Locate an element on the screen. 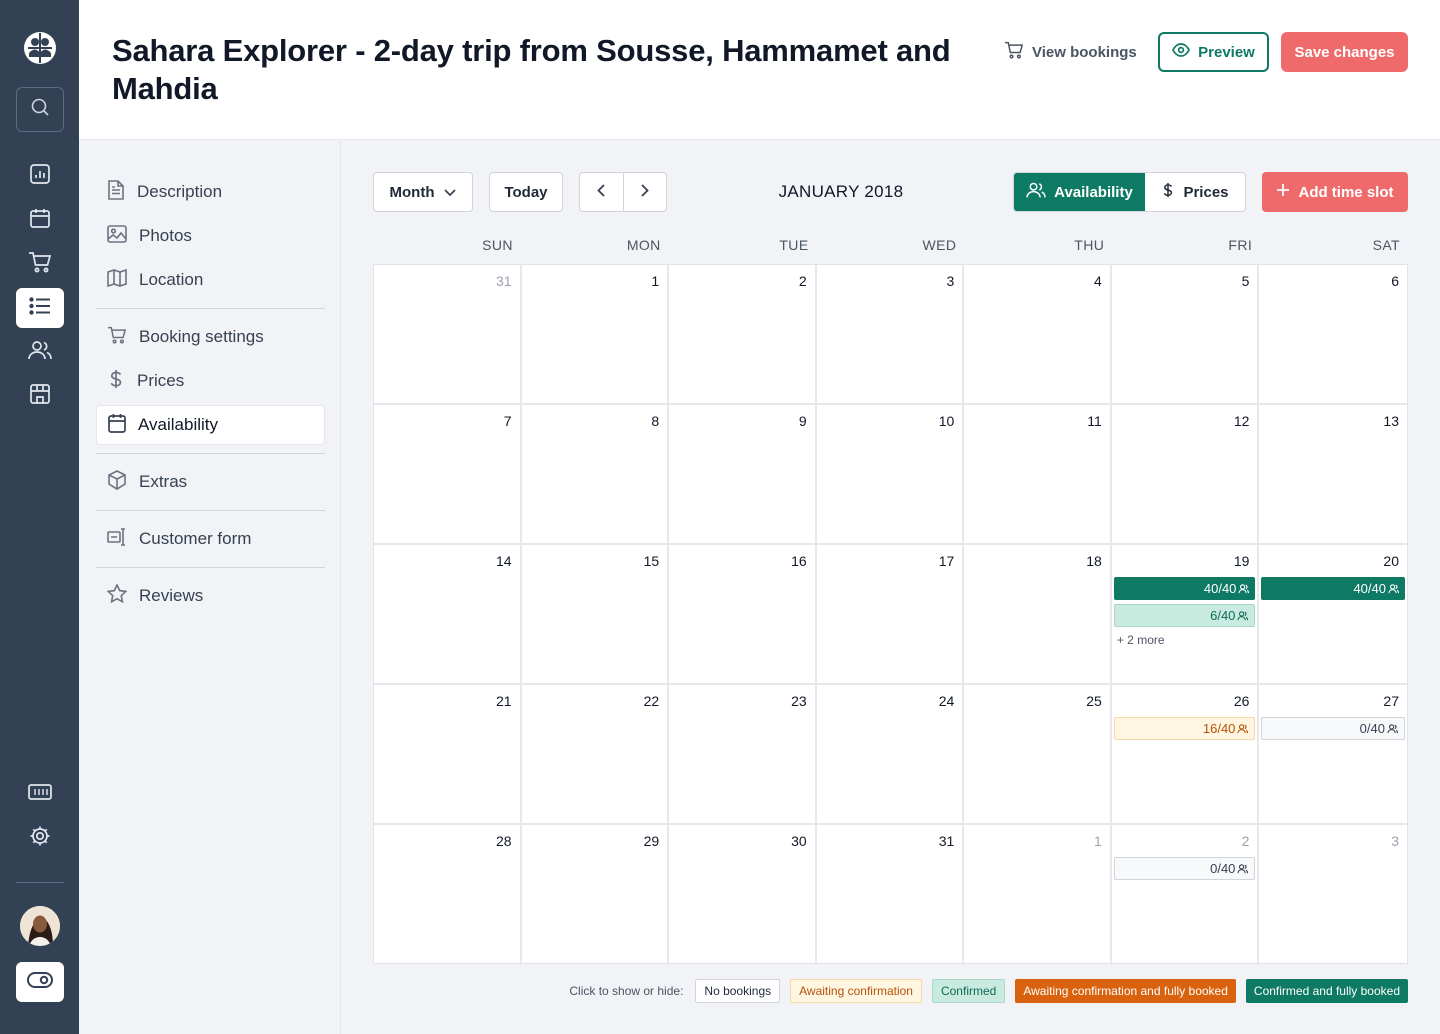  nav-item-booking-settings: Booking settings is located at coordinates (210, 337).